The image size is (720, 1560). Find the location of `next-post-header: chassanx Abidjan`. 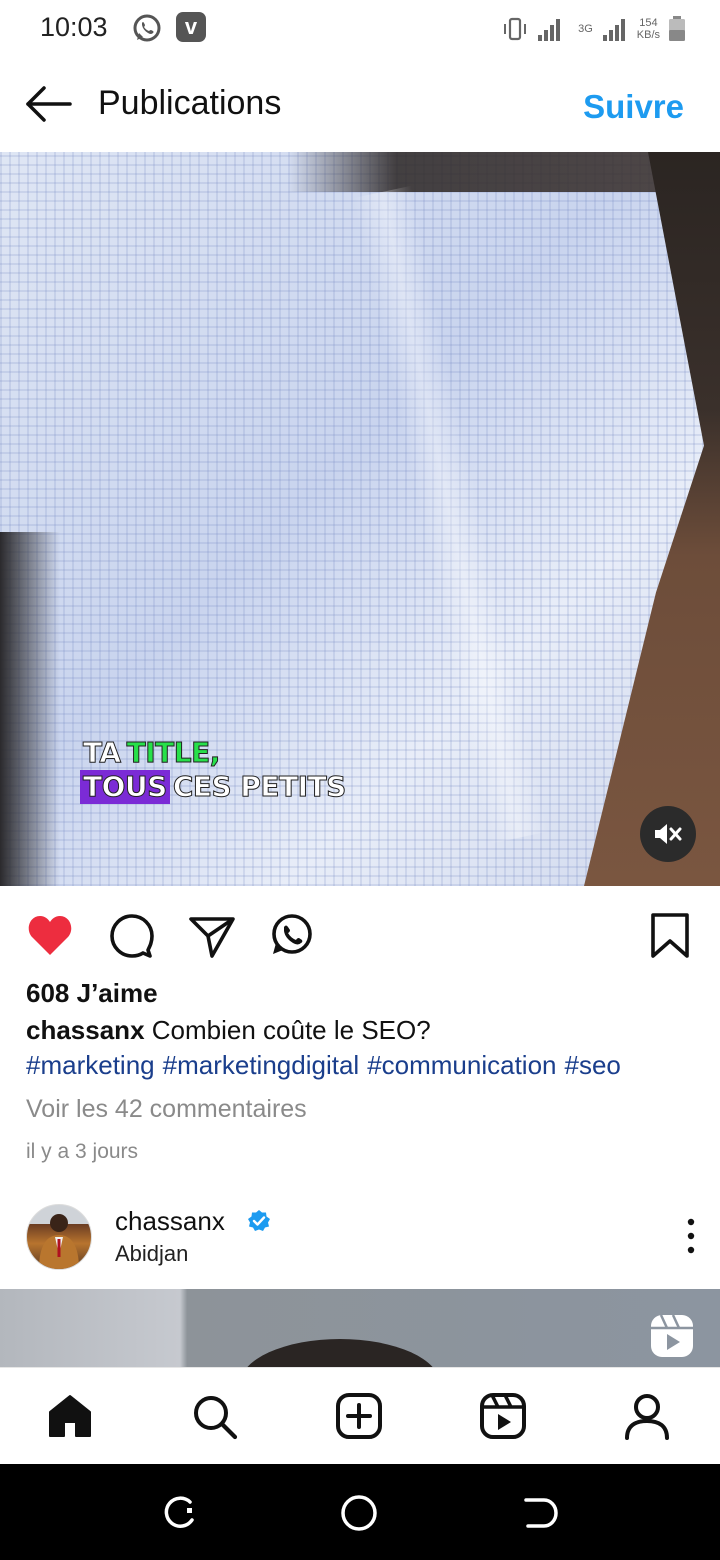

next-post-header: chassanx Abidjan is located at coordinates (360, 1237).